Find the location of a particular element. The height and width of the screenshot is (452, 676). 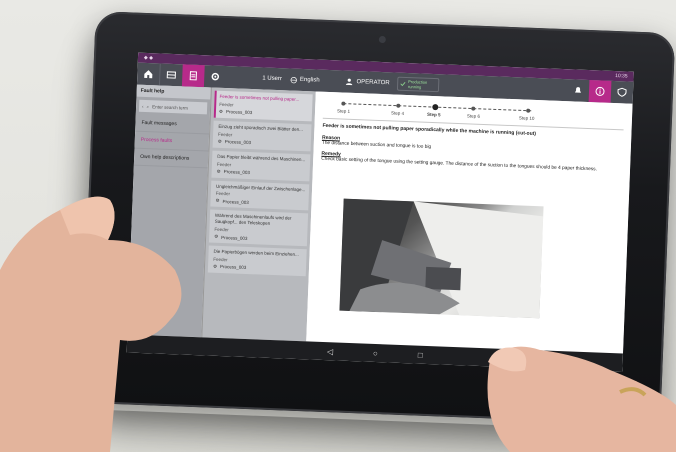

document-icon is located at coordinates (193, 76).